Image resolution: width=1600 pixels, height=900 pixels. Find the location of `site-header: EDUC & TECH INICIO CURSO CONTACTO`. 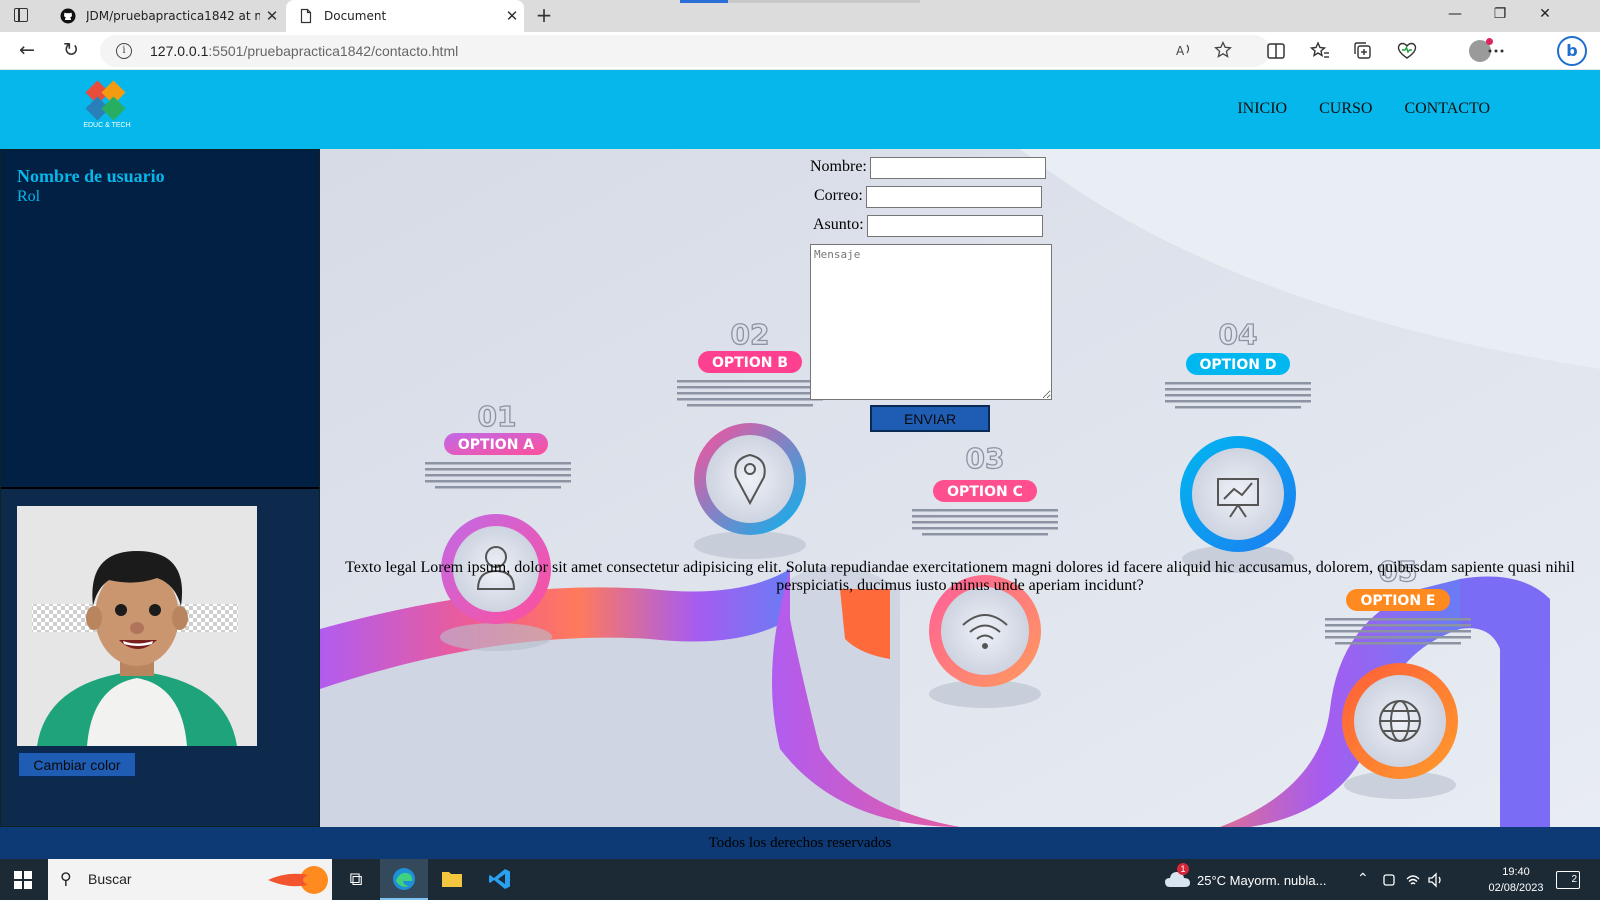

site-header: EDUC & TECH INICIO CURSO CONTACTO is located at coordinates (800, 109).